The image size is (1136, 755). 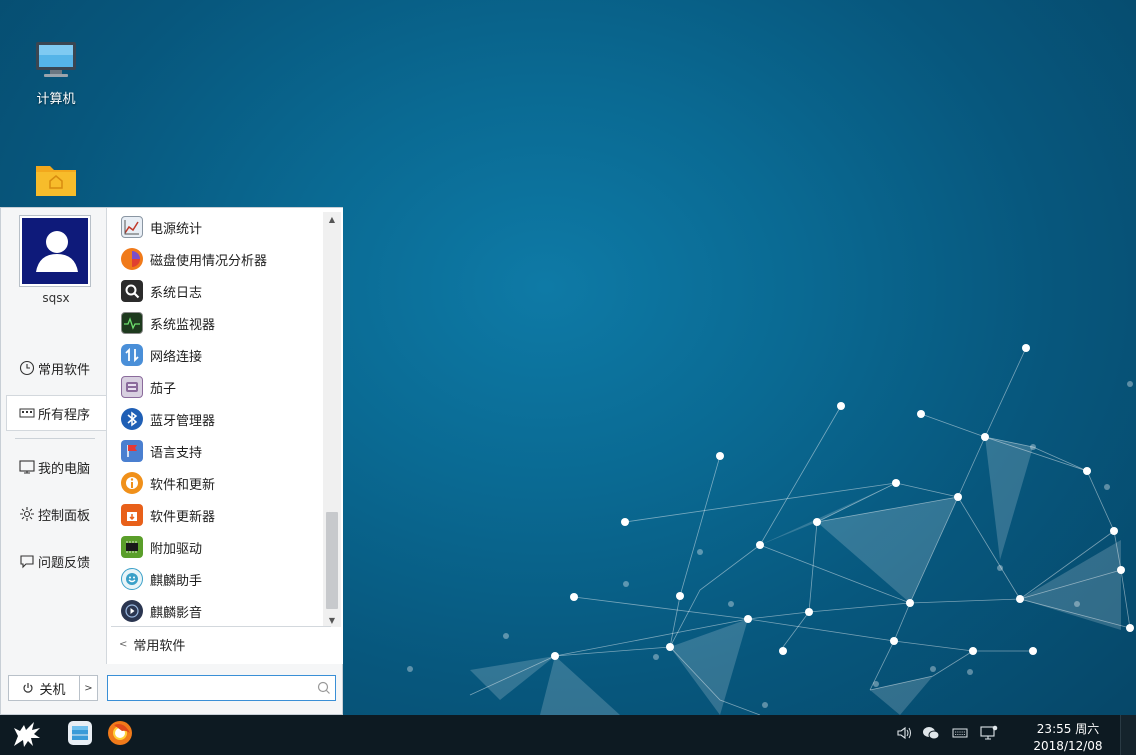 I want to click on volume-tray-button, so click(x=904, y=735).